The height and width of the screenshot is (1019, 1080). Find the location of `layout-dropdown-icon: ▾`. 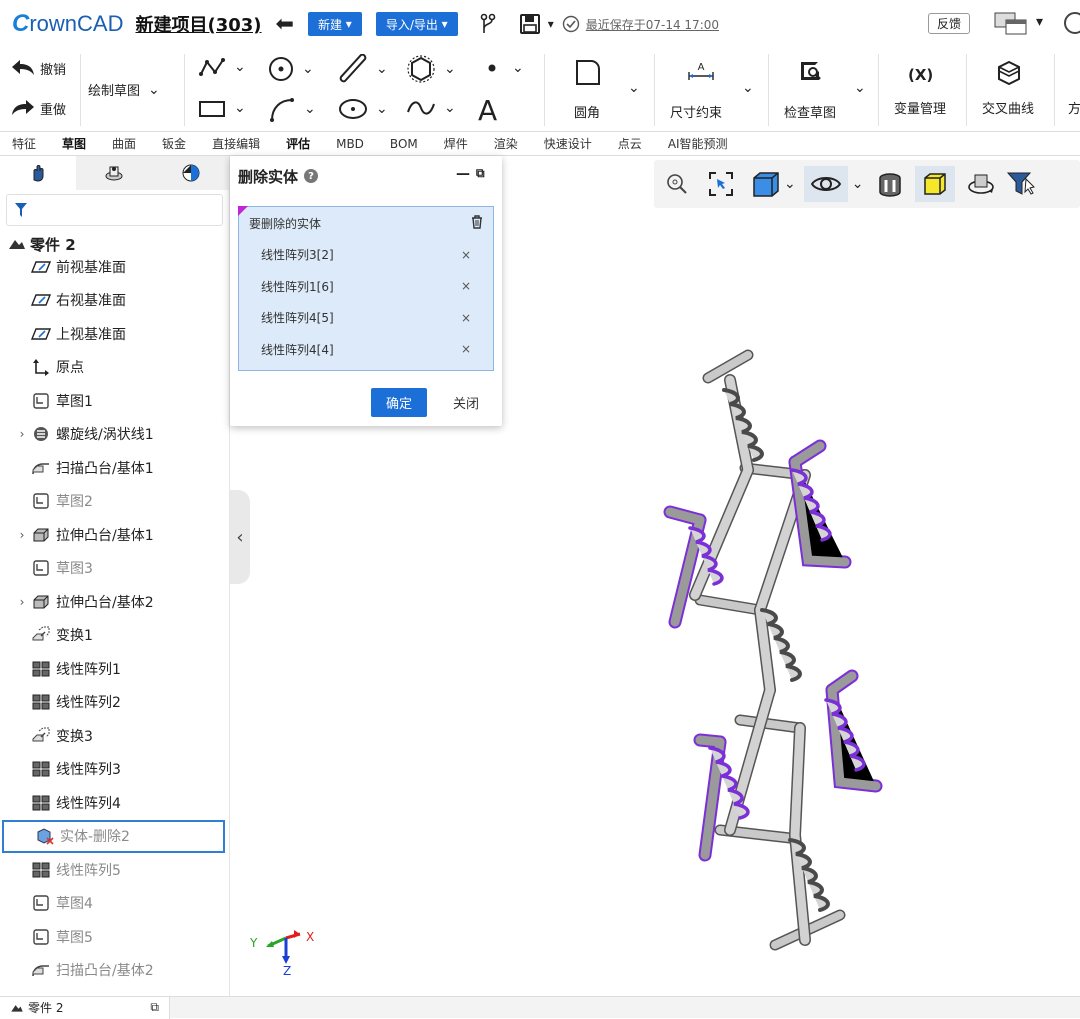

layout-dropdown-icon: ▾ is located at coordinates (1039, 22).